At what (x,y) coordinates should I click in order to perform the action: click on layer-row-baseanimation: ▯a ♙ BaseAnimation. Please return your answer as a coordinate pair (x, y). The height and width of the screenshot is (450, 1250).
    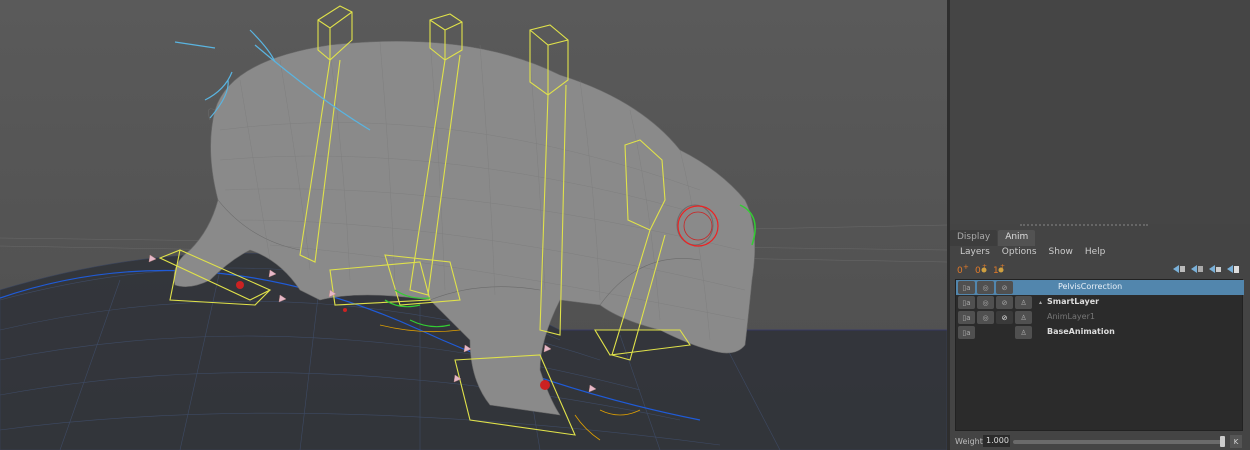
    Looking at the image, I should click on (1100, 332).